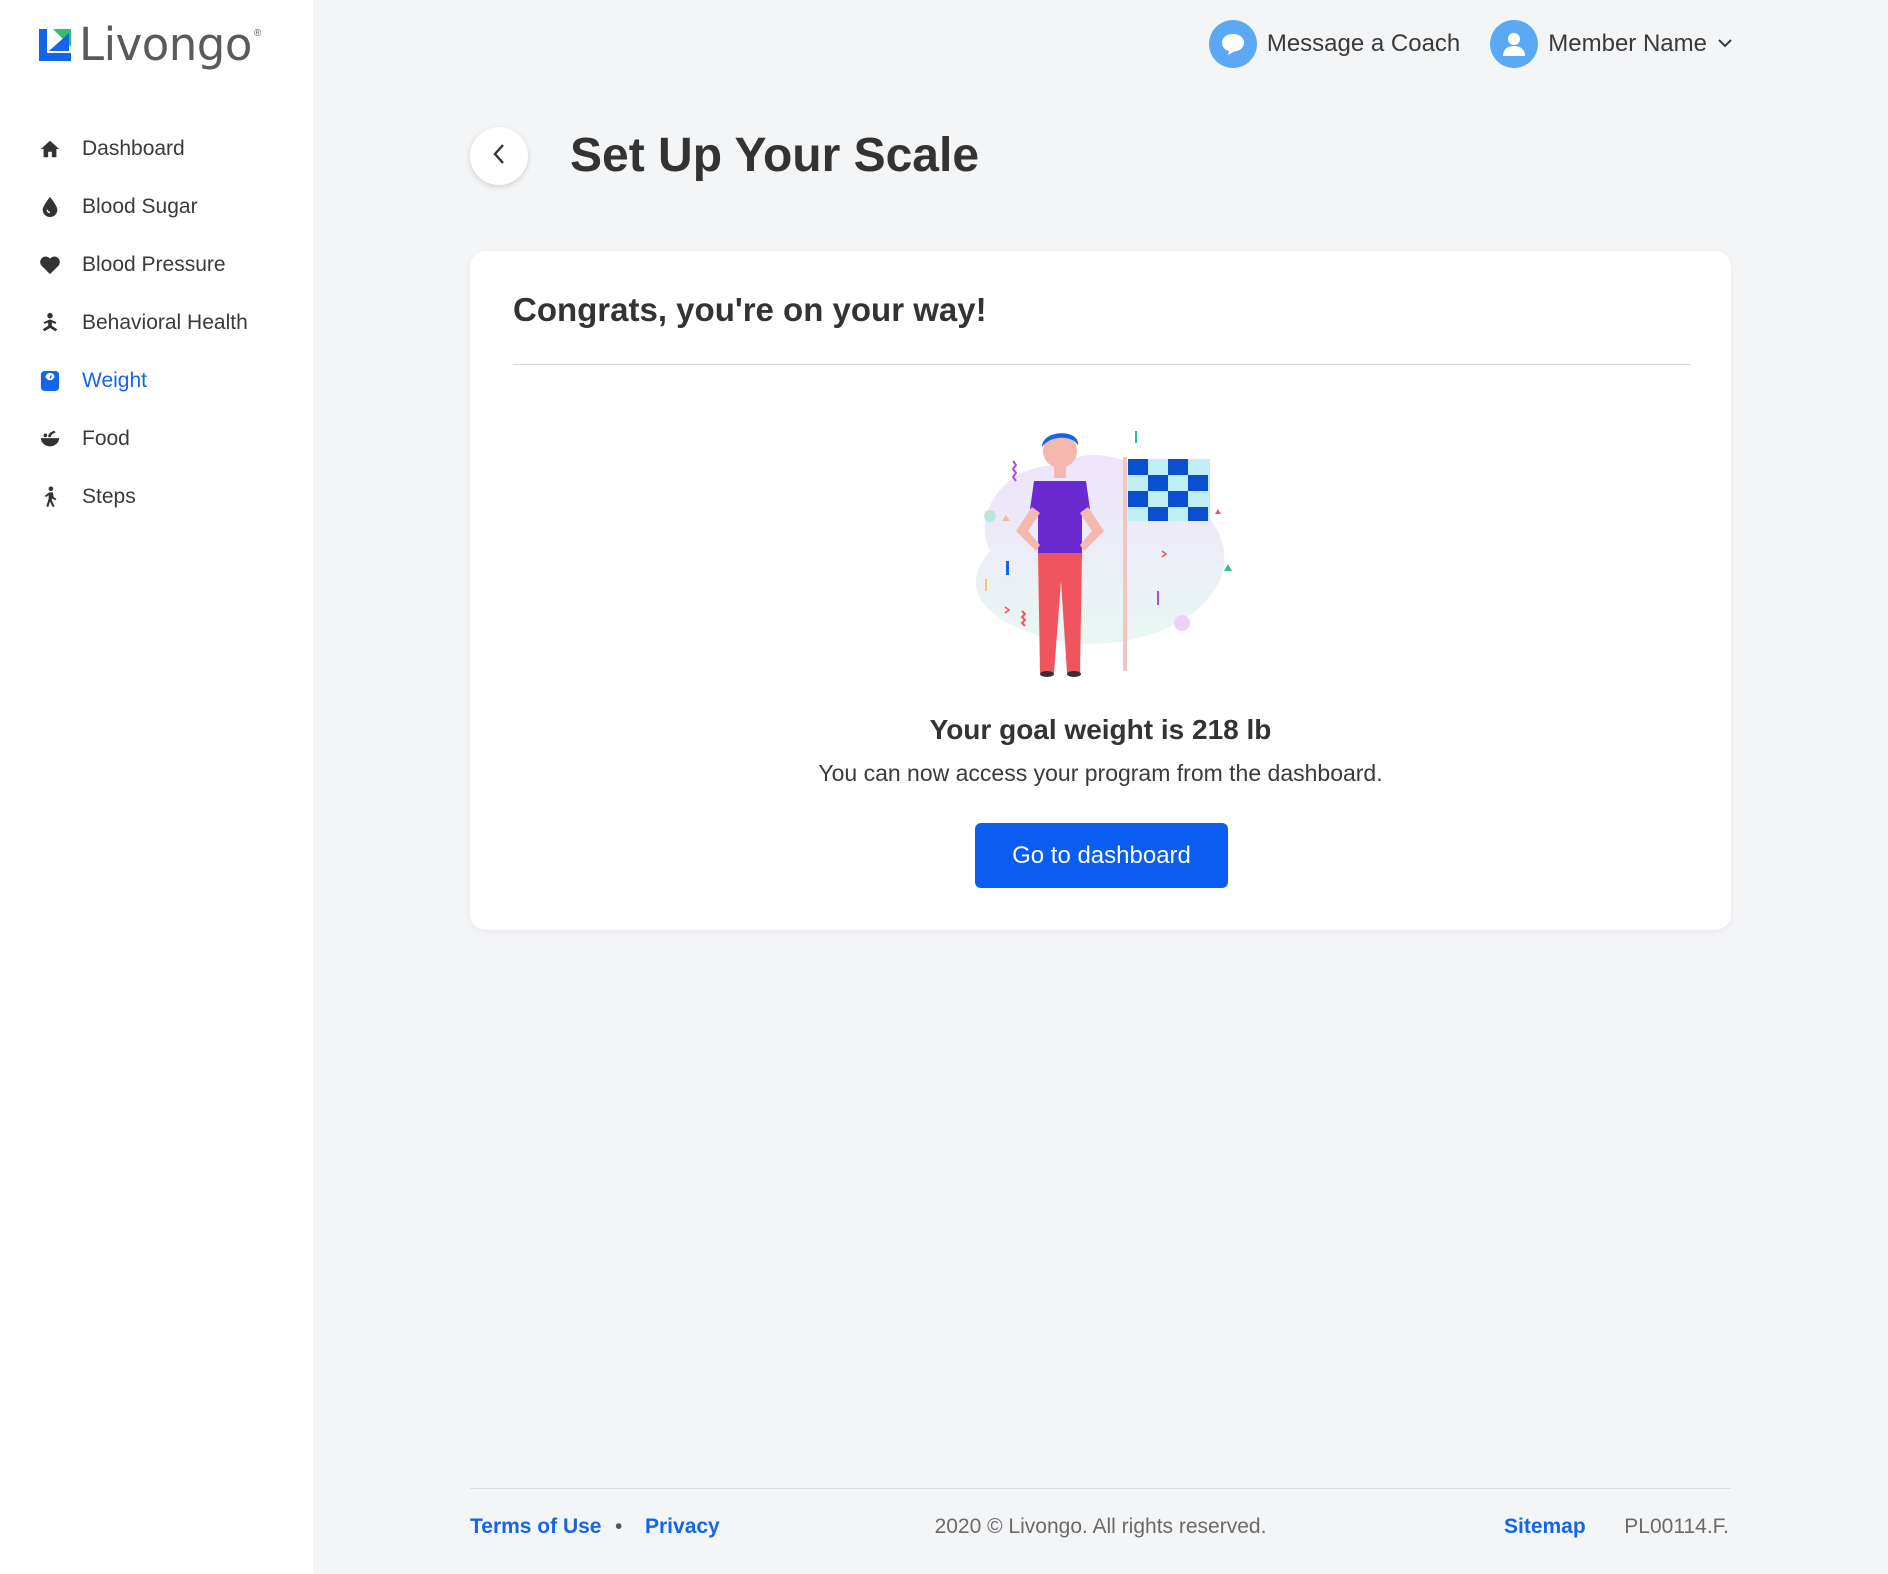 This screenshot has height=1574, width=1888. What do you see at coordinates (106, 438) in the screenshot?
I see `sidebar-item-label: Food` at bounding box center [106, 438].